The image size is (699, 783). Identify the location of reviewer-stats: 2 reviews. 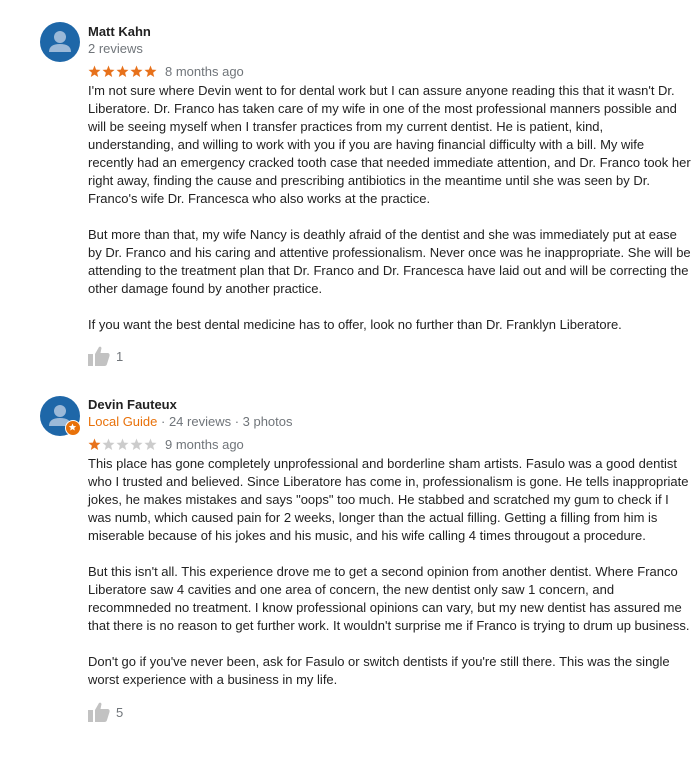
(115, 48).